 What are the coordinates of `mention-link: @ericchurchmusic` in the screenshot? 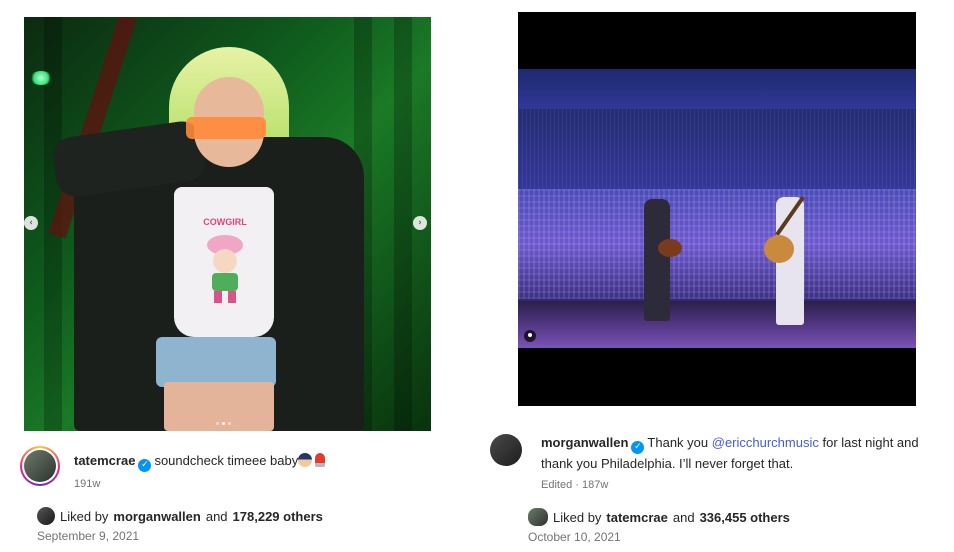 It's located at (765, 442).